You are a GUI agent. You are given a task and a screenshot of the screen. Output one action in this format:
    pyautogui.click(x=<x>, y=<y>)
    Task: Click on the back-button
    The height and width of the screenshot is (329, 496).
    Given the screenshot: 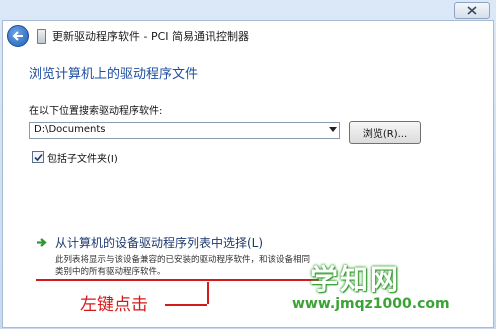 What is the action you would take?
    pyautogui.click(x=18, y=36)
    